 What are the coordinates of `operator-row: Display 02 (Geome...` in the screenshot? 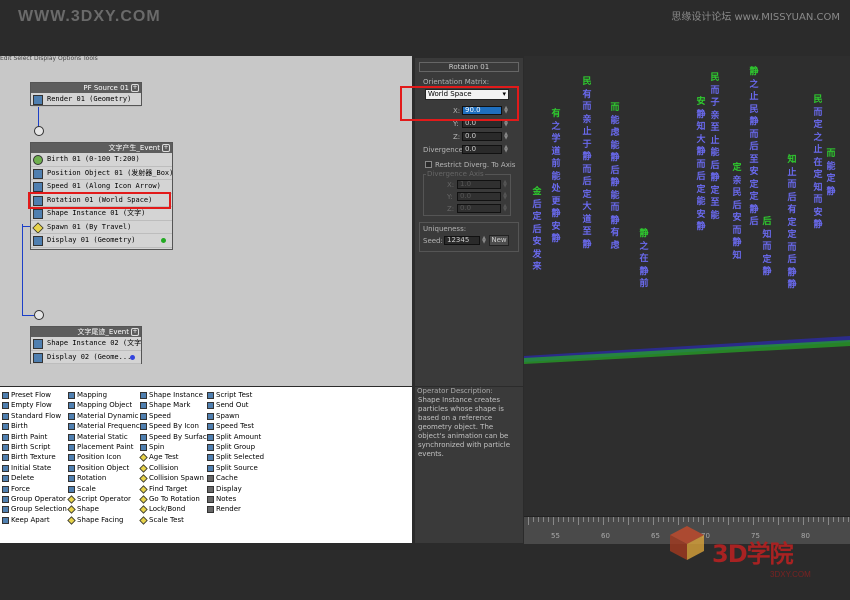 It's located at (86, 357).